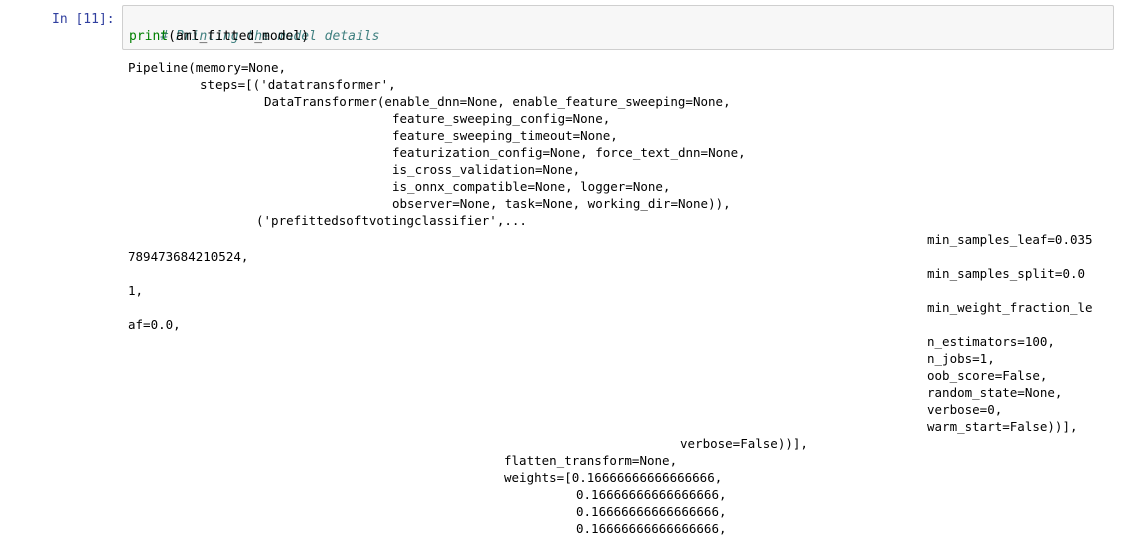  I want to click on output-line: min_samples_leaf=0.035, so click(1010, 239).